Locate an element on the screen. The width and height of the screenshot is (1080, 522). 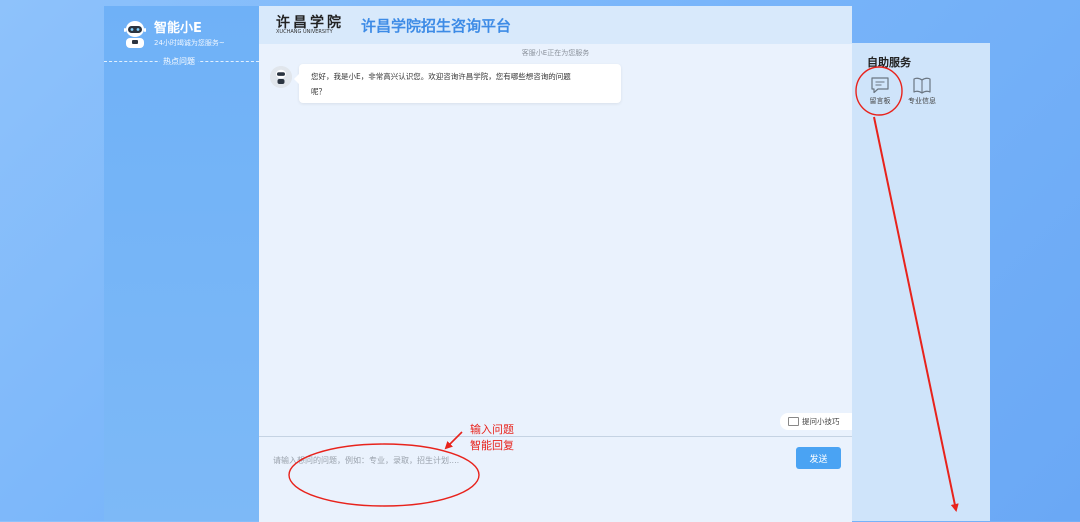
question-tips-label: 提问小技巧 is located at coordinates (821, 421).